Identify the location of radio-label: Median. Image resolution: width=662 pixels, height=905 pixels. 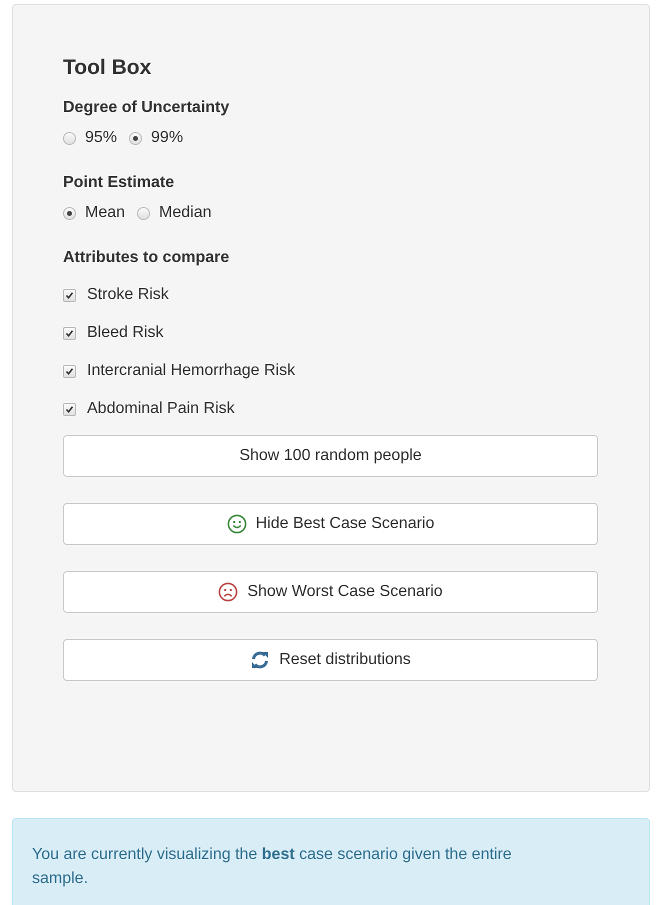
(185, 213).